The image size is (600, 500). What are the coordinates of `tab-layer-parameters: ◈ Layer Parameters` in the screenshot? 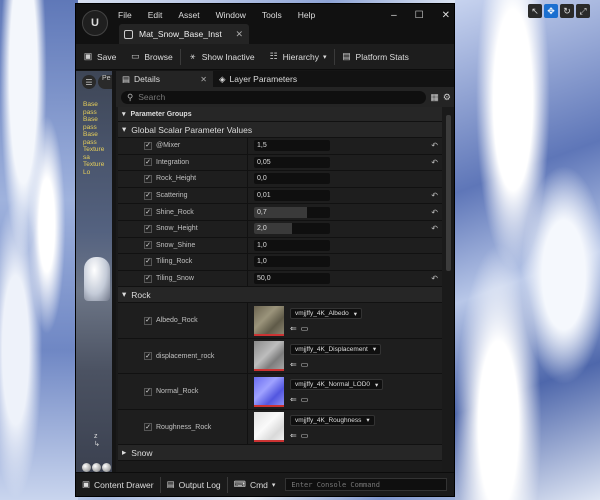 It's located at (258, 79).